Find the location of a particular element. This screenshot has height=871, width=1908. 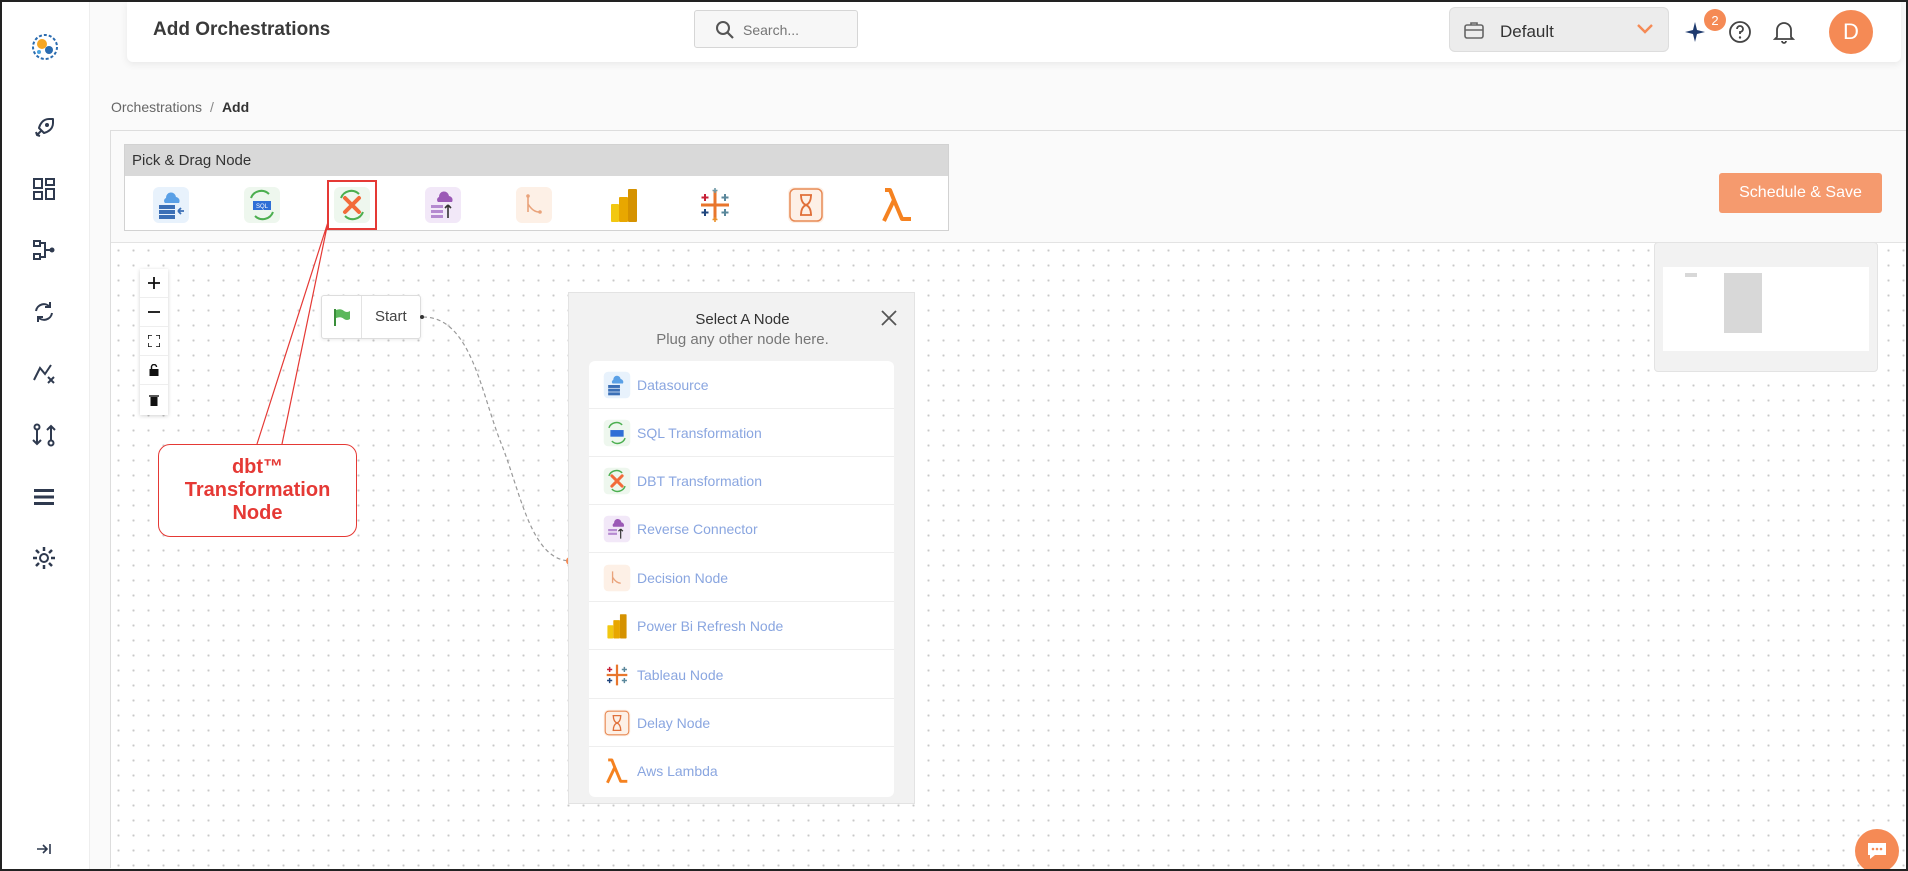

sync-icon is located at coordinates (44, 312).